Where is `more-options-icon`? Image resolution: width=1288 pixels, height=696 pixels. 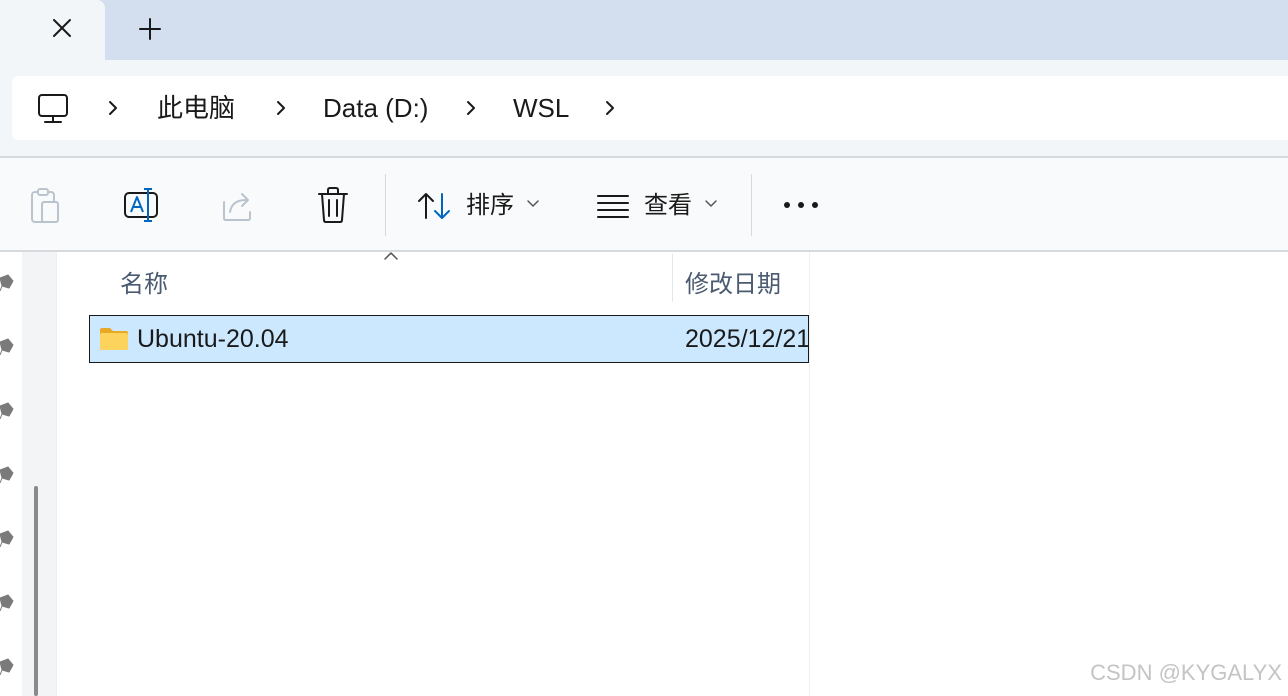 more-options-icon is located at coordinates (801, 205).